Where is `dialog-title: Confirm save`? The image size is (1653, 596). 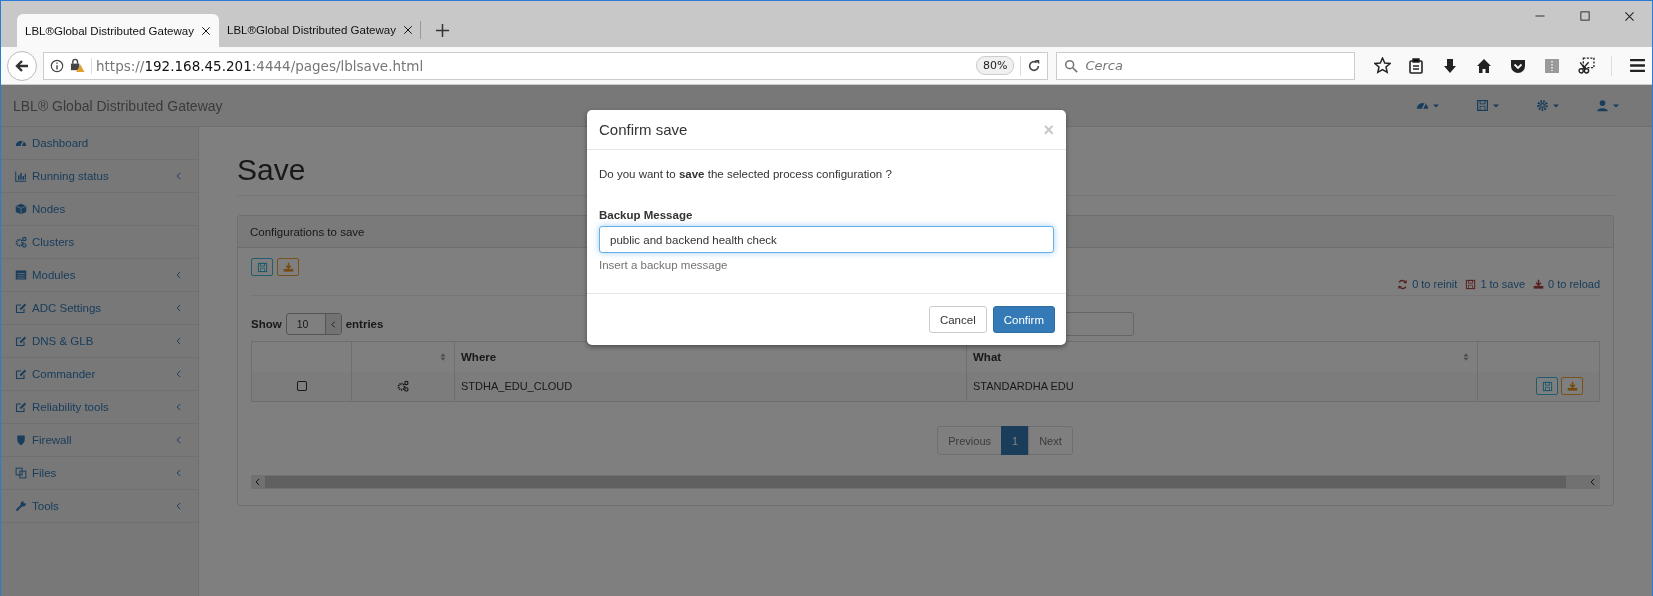
dialog-title: Confirm save is located at coordinates (644, 129).